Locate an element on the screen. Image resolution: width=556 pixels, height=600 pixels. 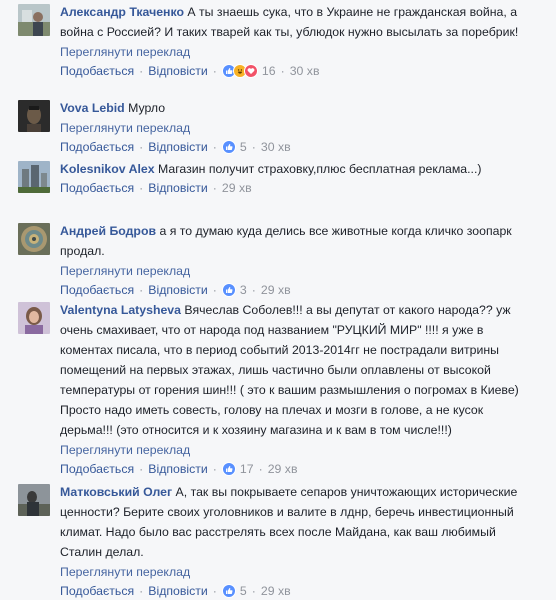
comment-author: Vova Lebid is located at coordinates (92, 108).